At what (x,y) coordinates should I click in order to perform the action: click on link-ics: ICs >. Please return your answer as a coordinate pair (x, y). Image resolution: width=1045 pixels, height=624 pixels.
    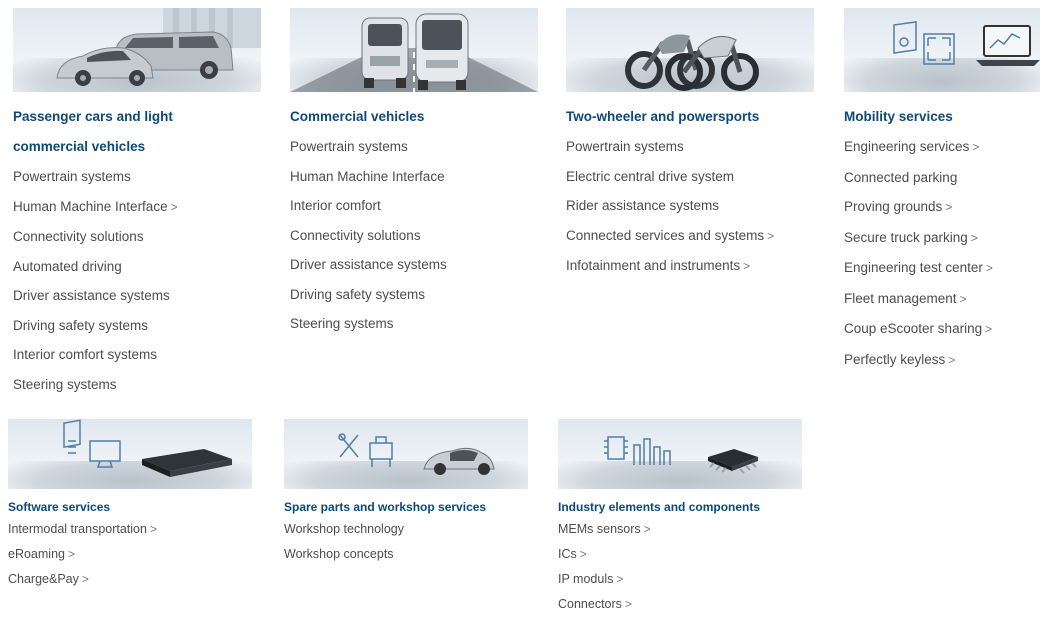
    Looking at the image, I should click on (688, 554).